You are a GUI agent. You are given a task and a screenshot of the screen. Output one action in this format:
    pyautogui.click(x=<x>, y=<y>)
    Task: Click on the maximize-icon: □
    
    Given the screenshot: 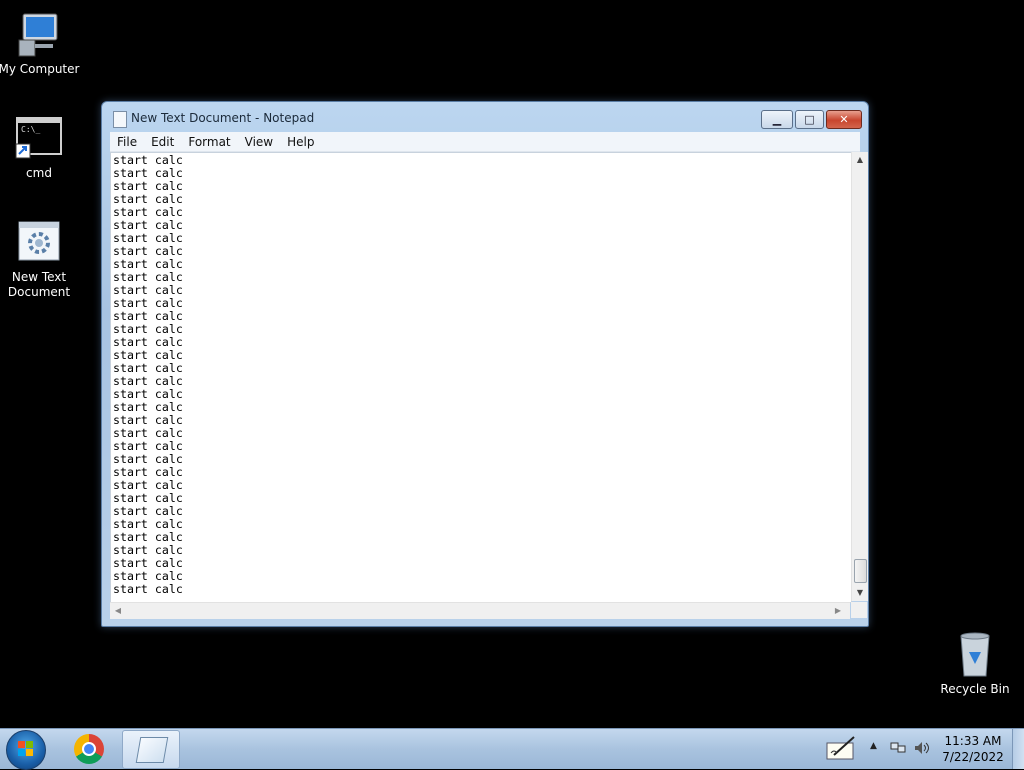 What is the action you would take?
    pyautogui.click(x=809, y=119)
    